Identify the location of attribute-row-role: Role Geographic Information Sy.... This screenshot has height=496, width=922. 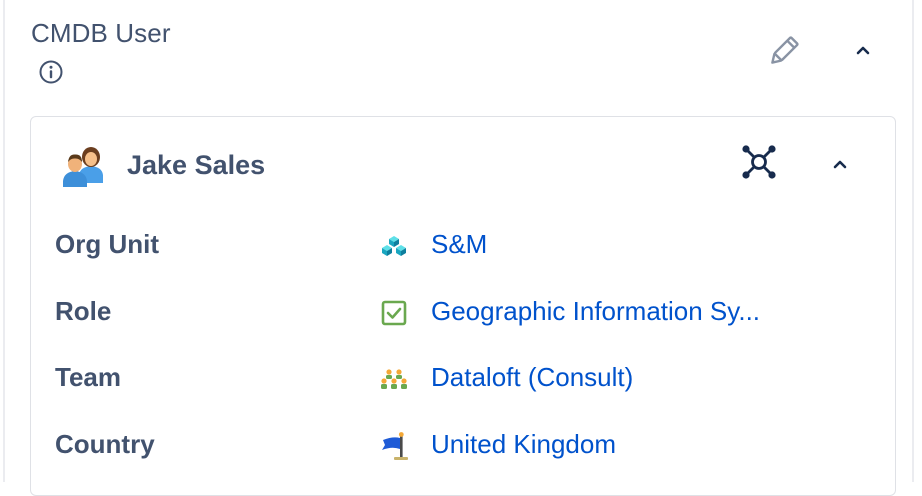
(465, 312).